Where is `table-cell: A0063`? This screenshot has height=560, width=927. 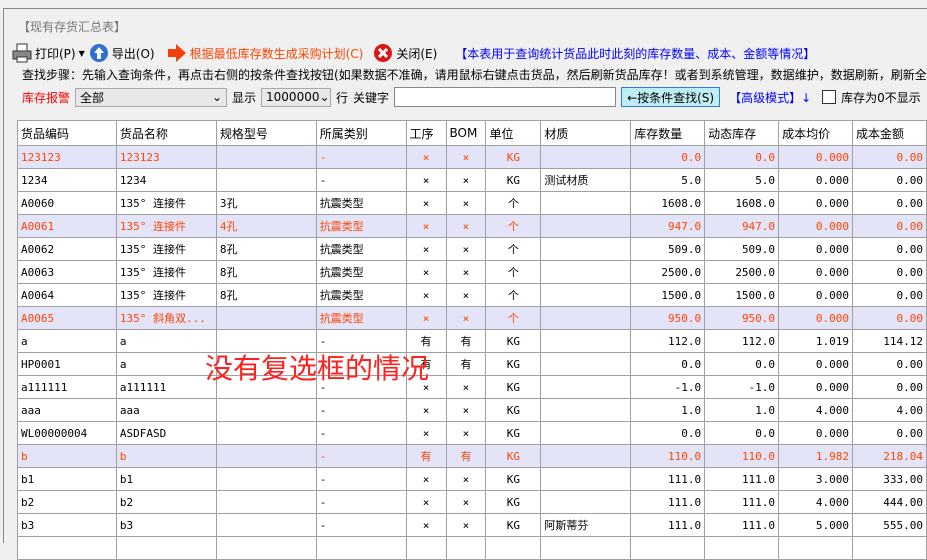
table-cell: A0063 is located at coordinates (67, 272).